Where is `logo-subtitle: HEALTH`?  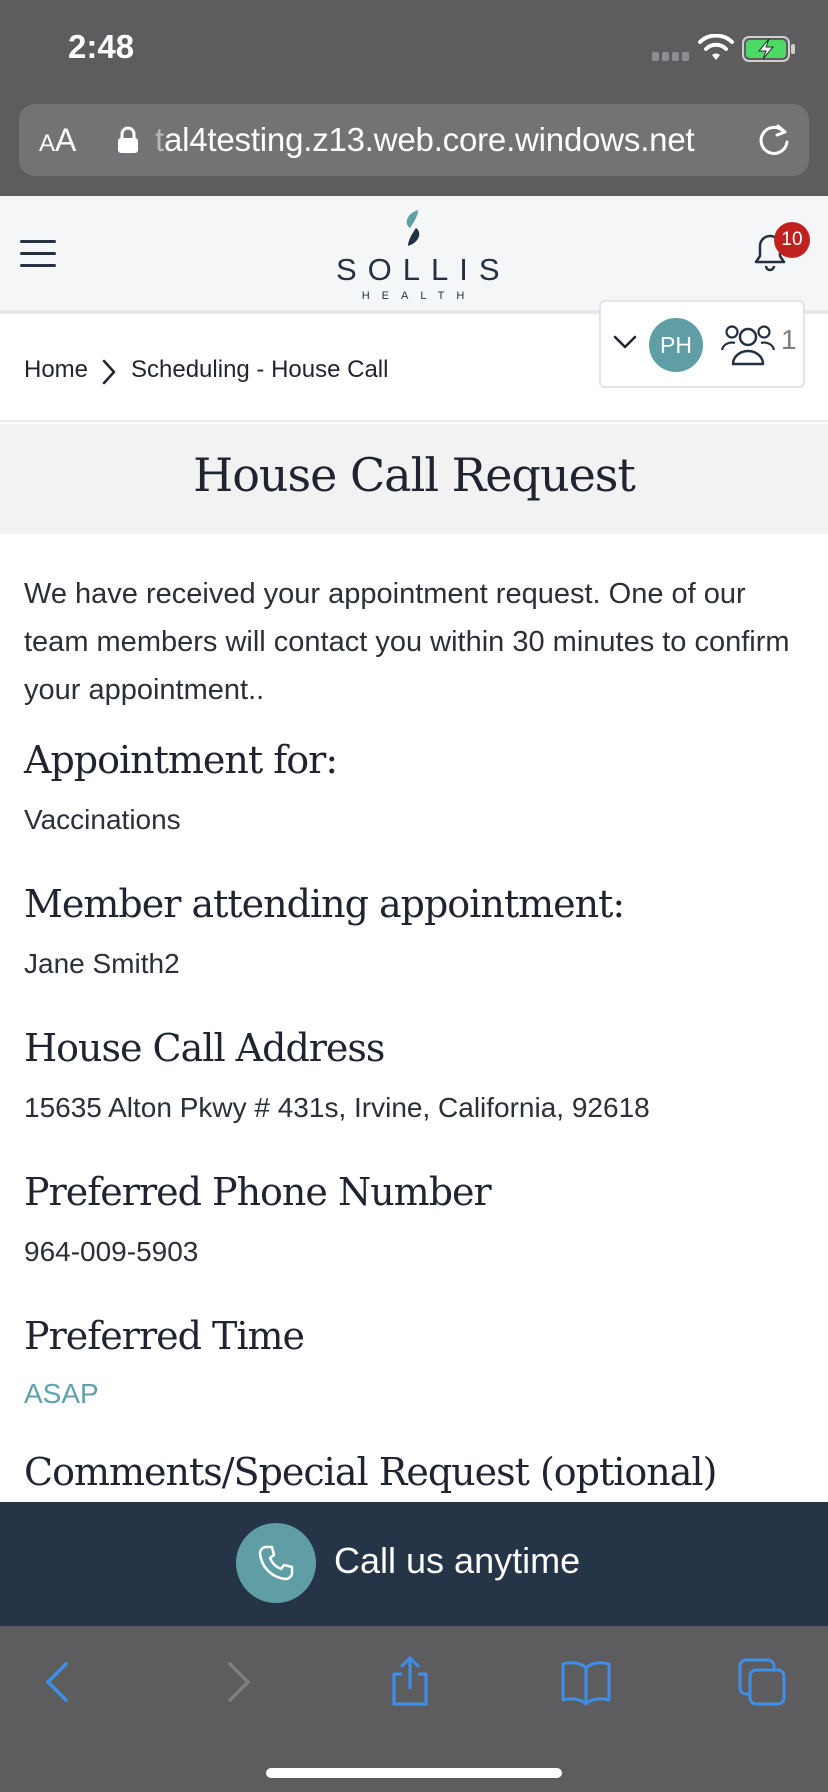
logo-subtitle: HEALTH is located at coordinates (419, 296).